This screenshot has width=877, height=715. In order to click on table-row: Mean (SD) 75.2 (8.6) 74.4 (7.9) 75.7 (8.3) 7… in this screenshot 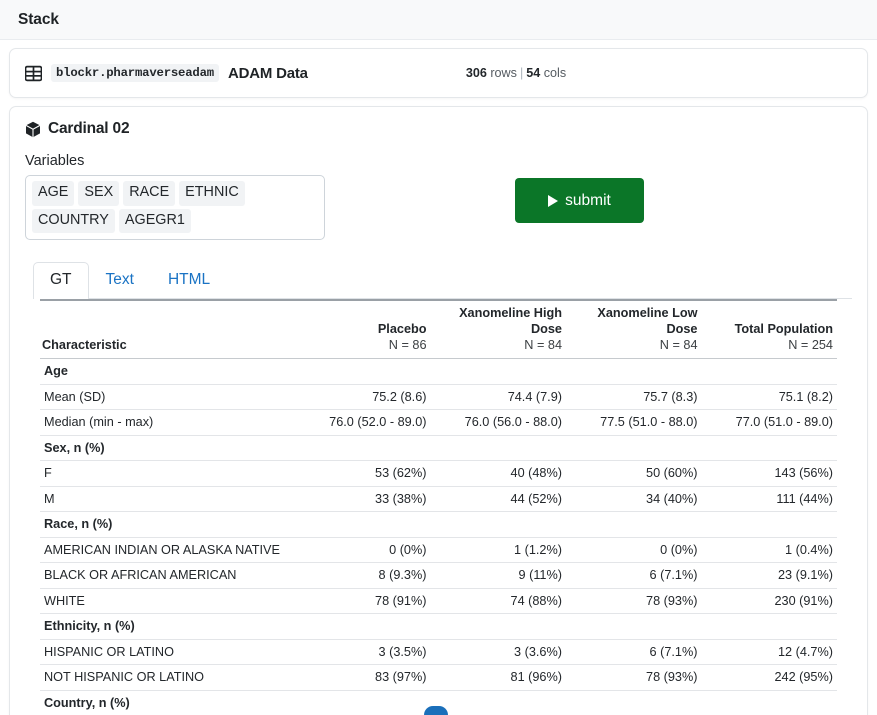, I will do `click(438, 397)`.